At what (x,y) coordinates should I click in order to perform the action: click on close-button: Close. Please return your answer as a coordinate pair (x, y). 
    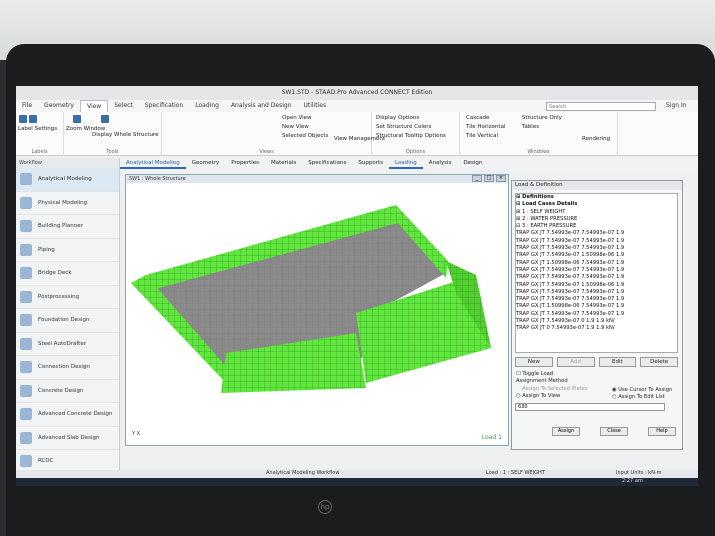
    Looking at the image, I should click on (614, 431).